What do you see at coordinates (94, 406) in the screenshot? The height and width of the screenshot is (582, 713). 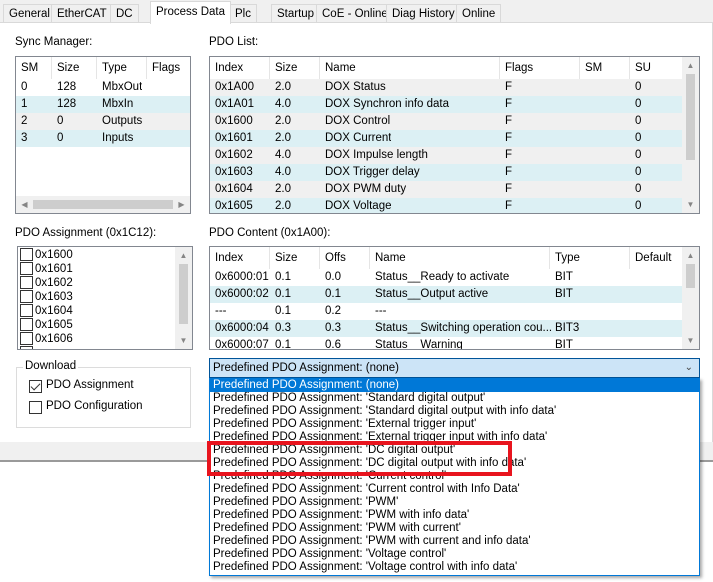 I see `pdo-configuration-checkbox-label: PDO Configuration` at bounding box center [94, 406].